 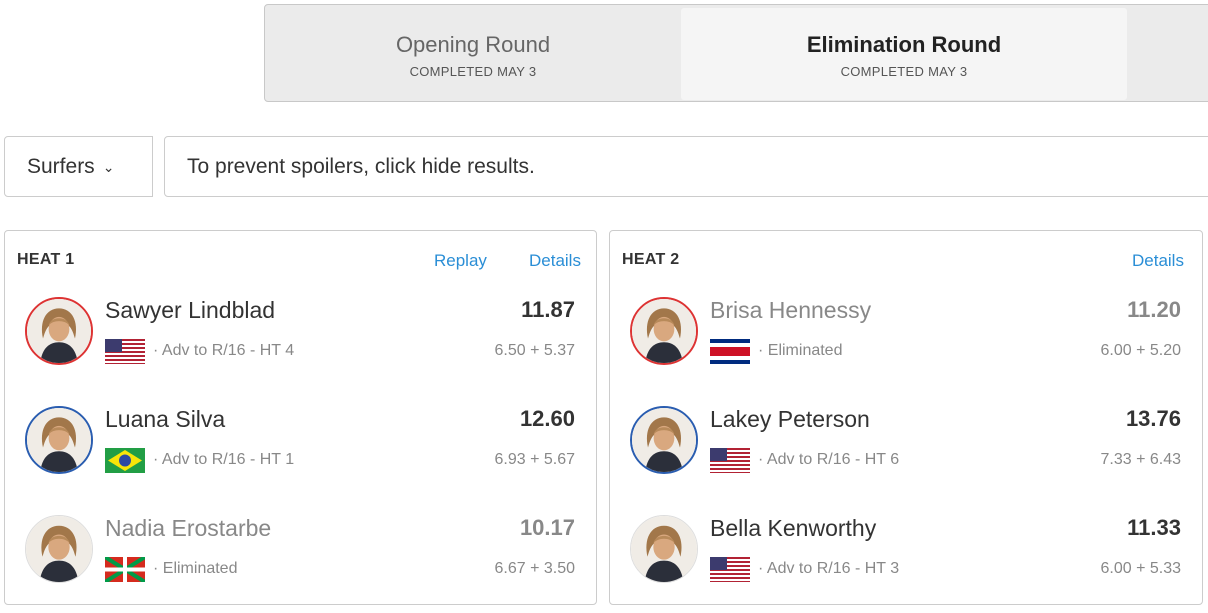 I want to click on heat-total-score: 11.20, so click(x=1154, y=309).